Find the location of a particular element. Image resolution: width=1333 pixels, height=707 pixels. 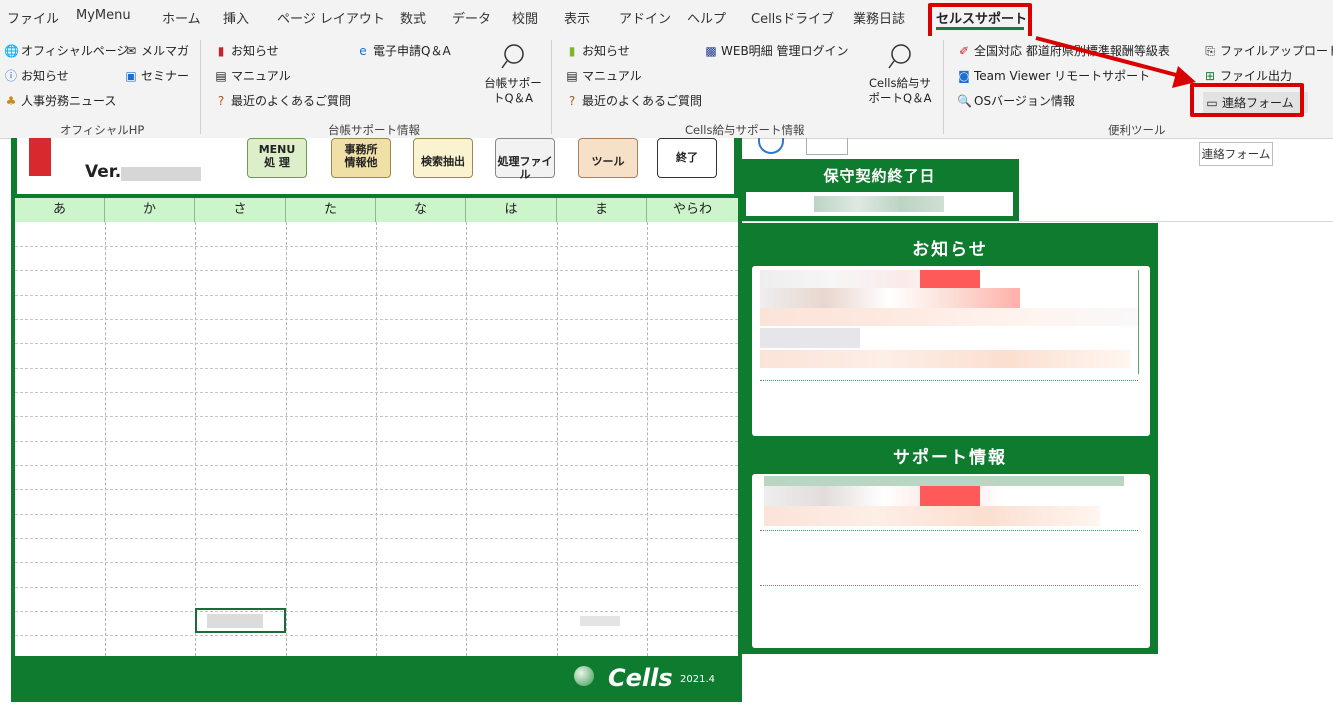

cells-globe-icon is located at coordinates (584, 676).